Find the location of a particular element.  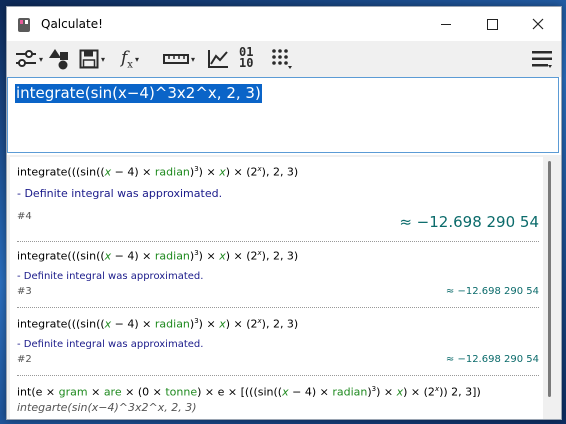

save-icon is located at coordinates (89, 59).